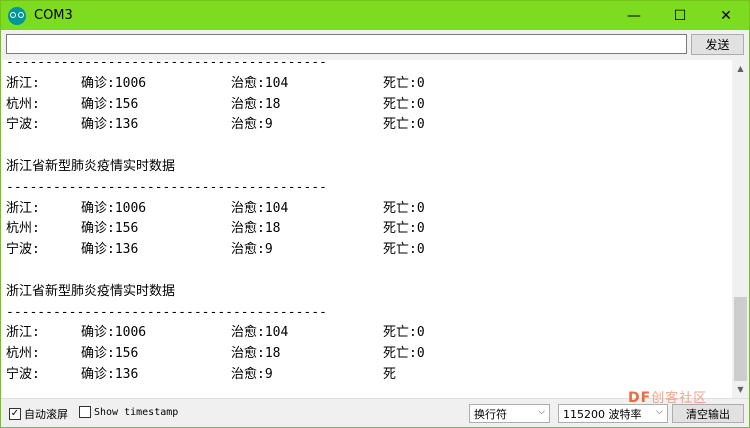 This screenshot has height=428, width=750. What do you see at coordinates (634, 15) in the screenshot?
I see `minimize-button: —` at bounding box center [634, 15].